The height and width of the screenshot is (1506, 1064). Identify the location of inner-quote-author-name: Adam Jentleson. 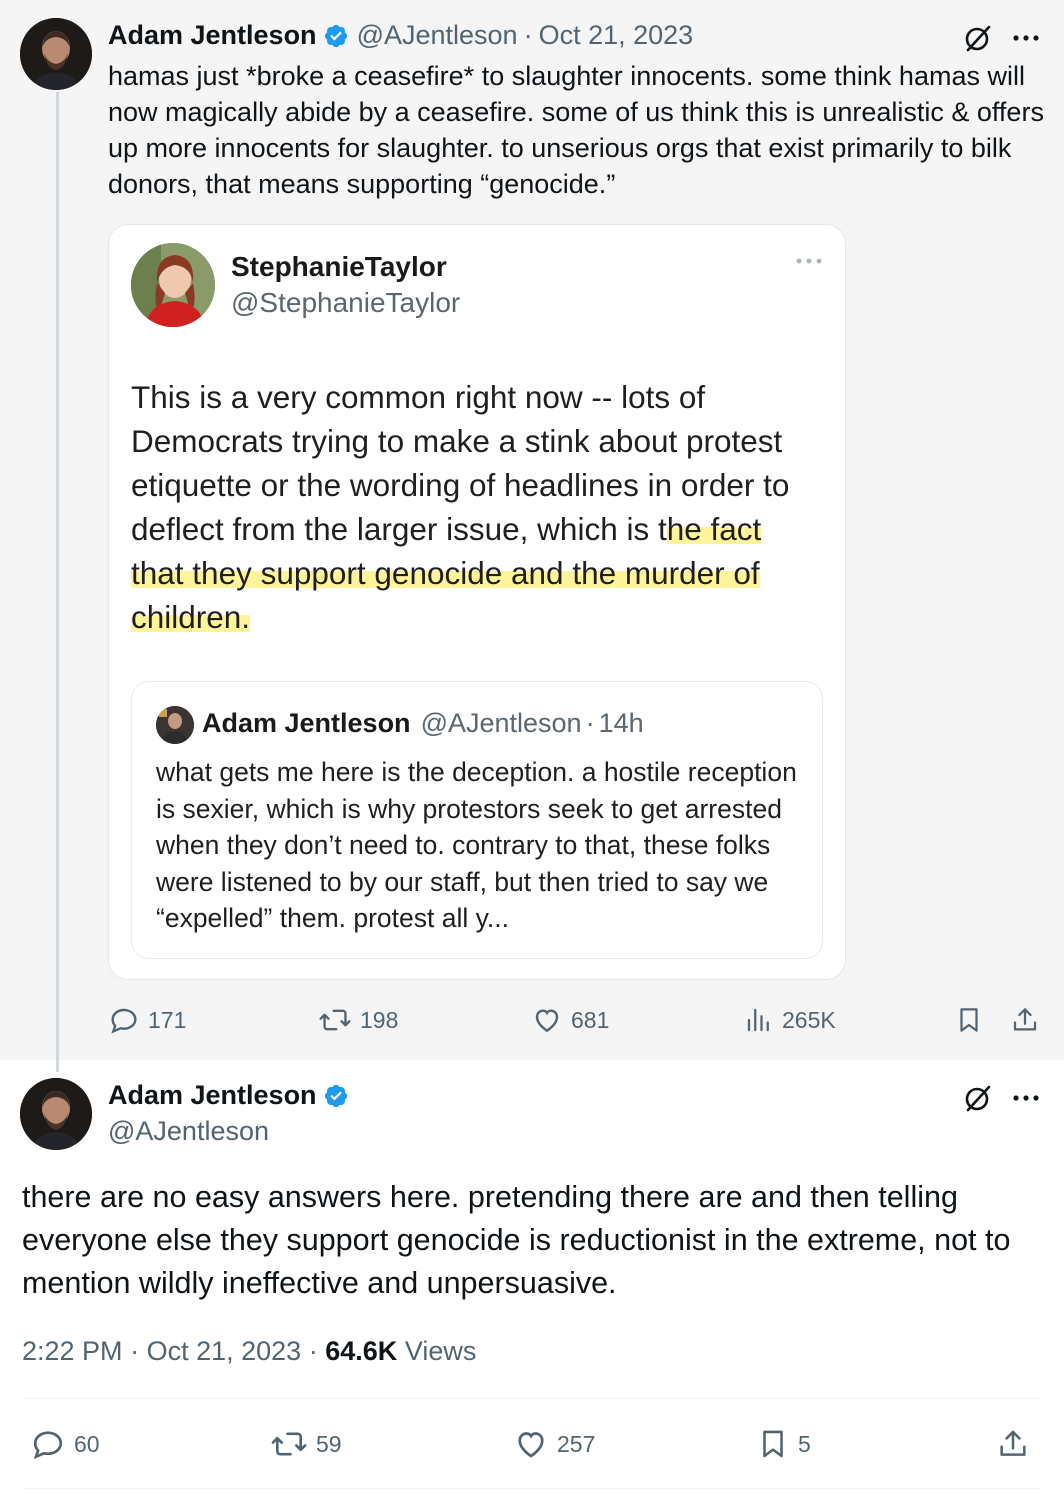
(306, 723).